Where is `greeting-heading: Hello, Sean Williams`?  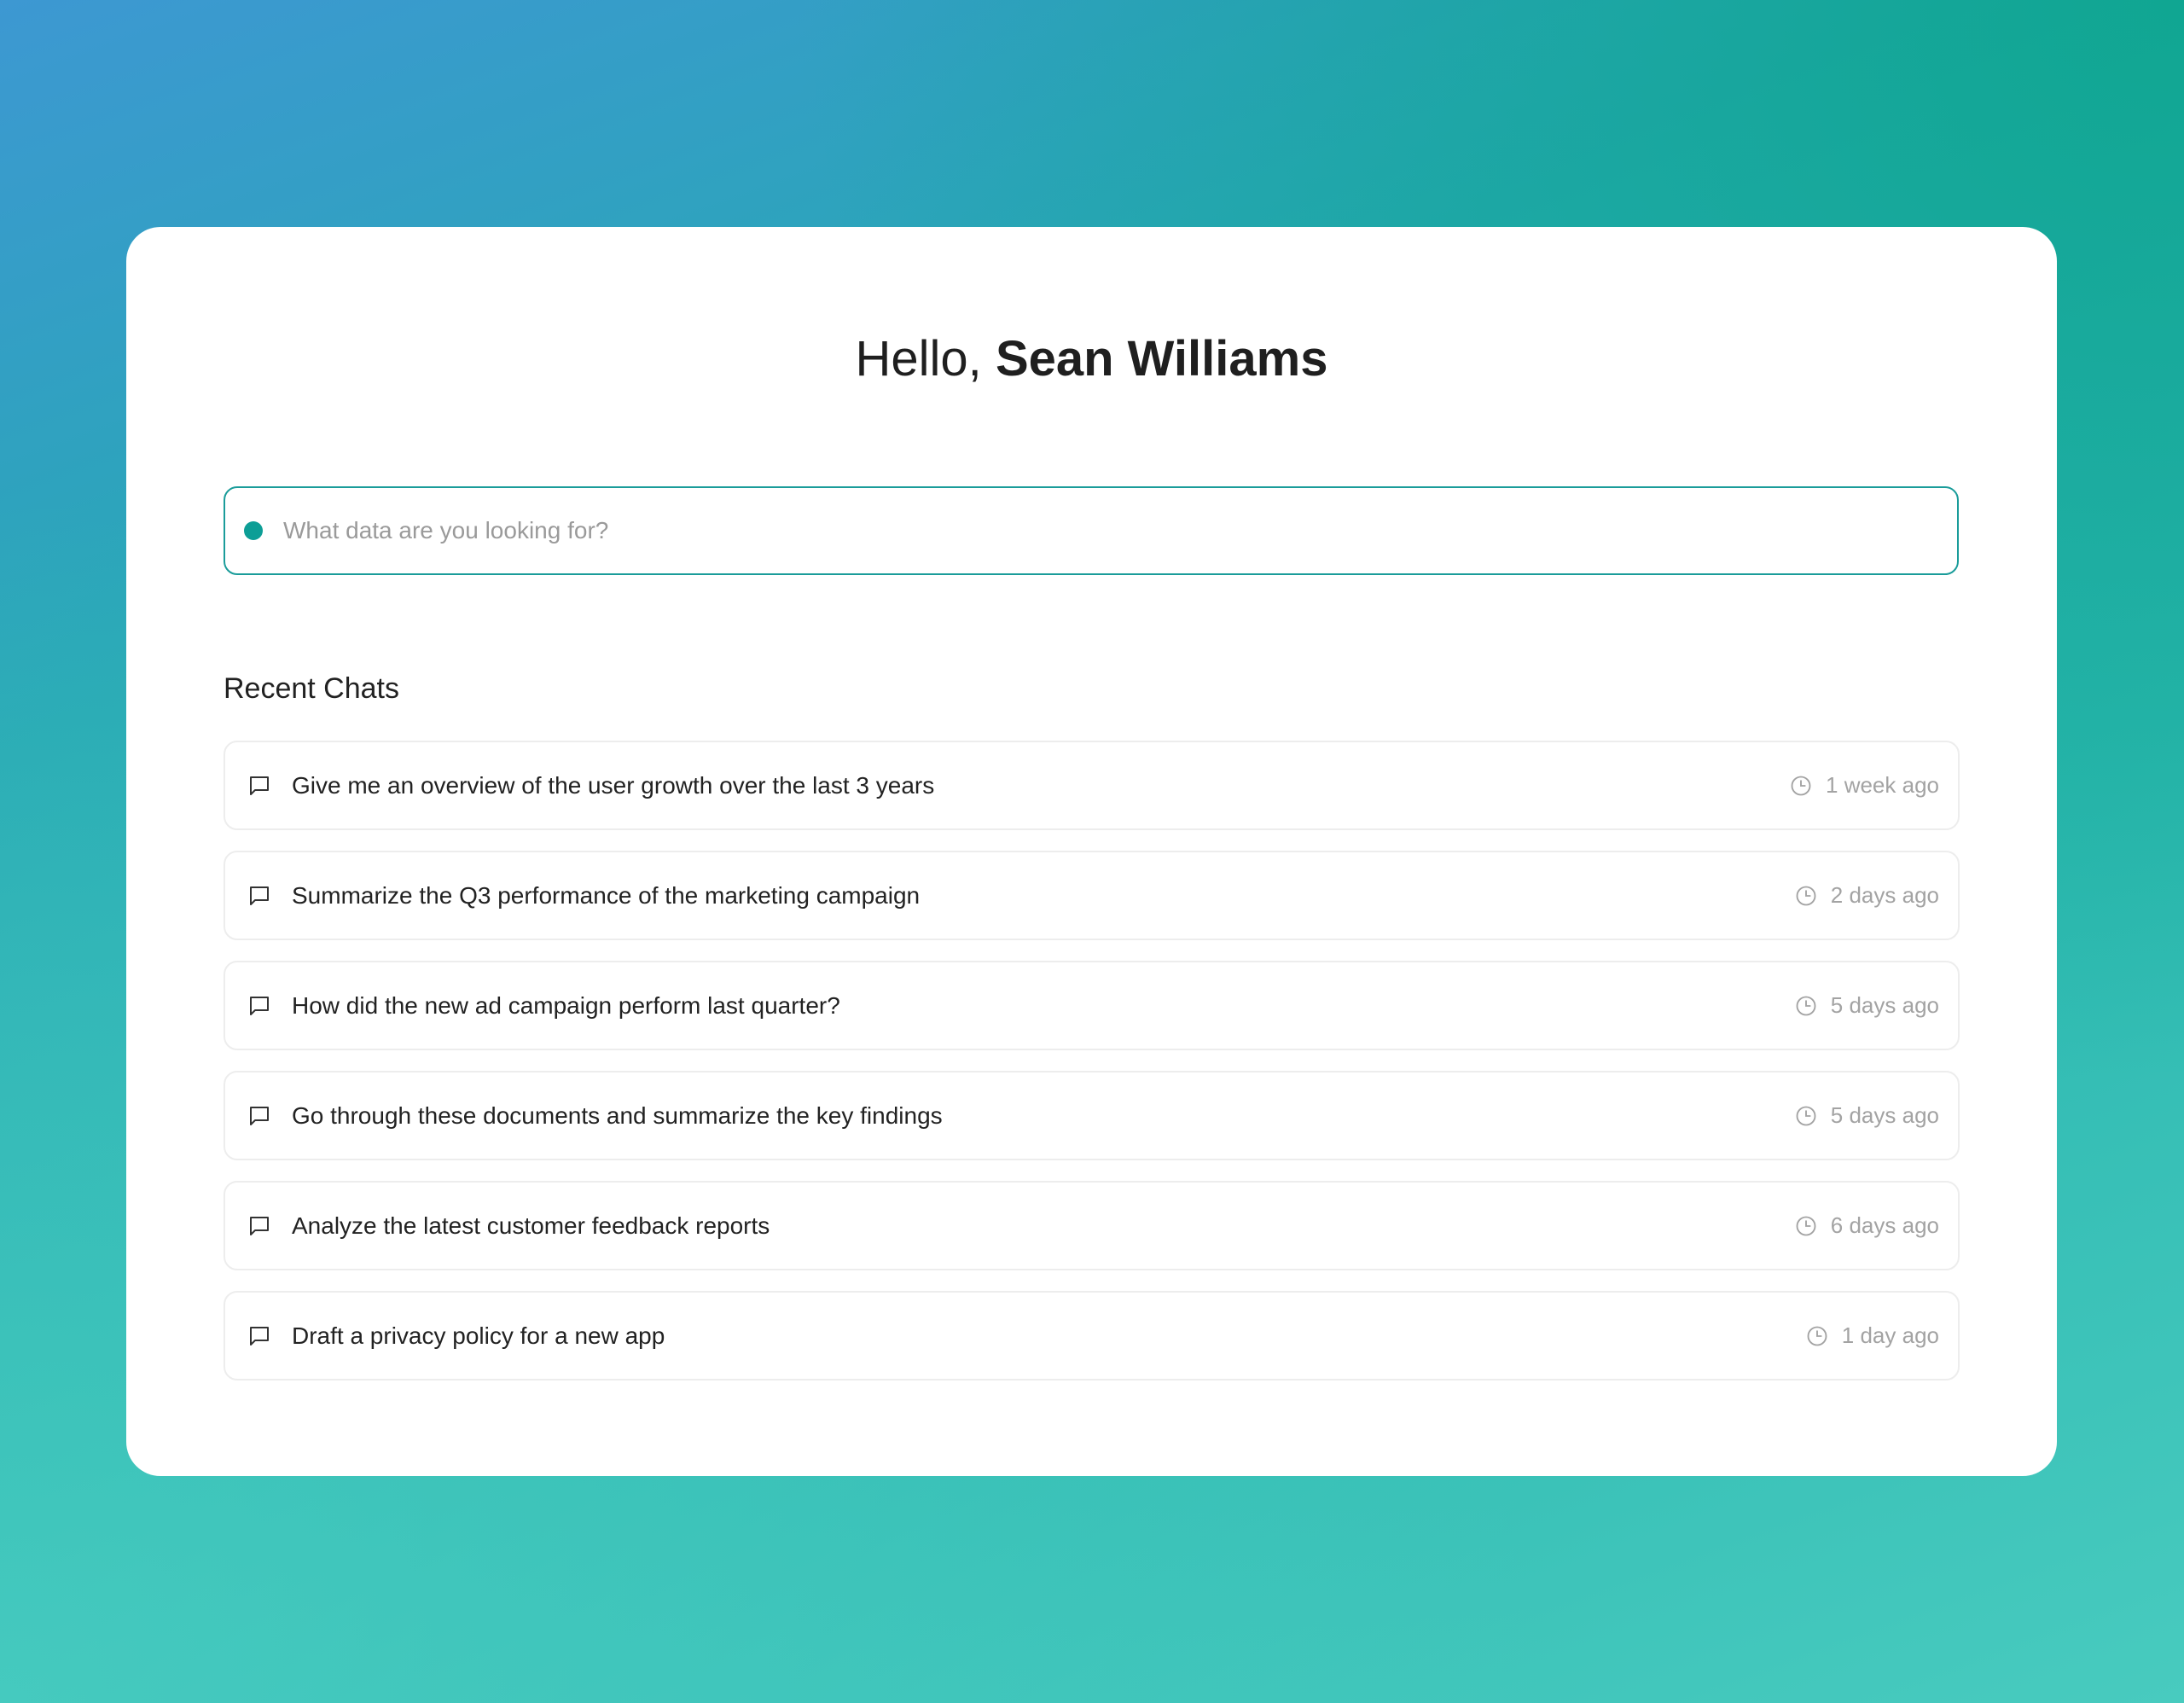 greeting-heading: Hello, Sean Williams is located at coordinates (1092, 359).